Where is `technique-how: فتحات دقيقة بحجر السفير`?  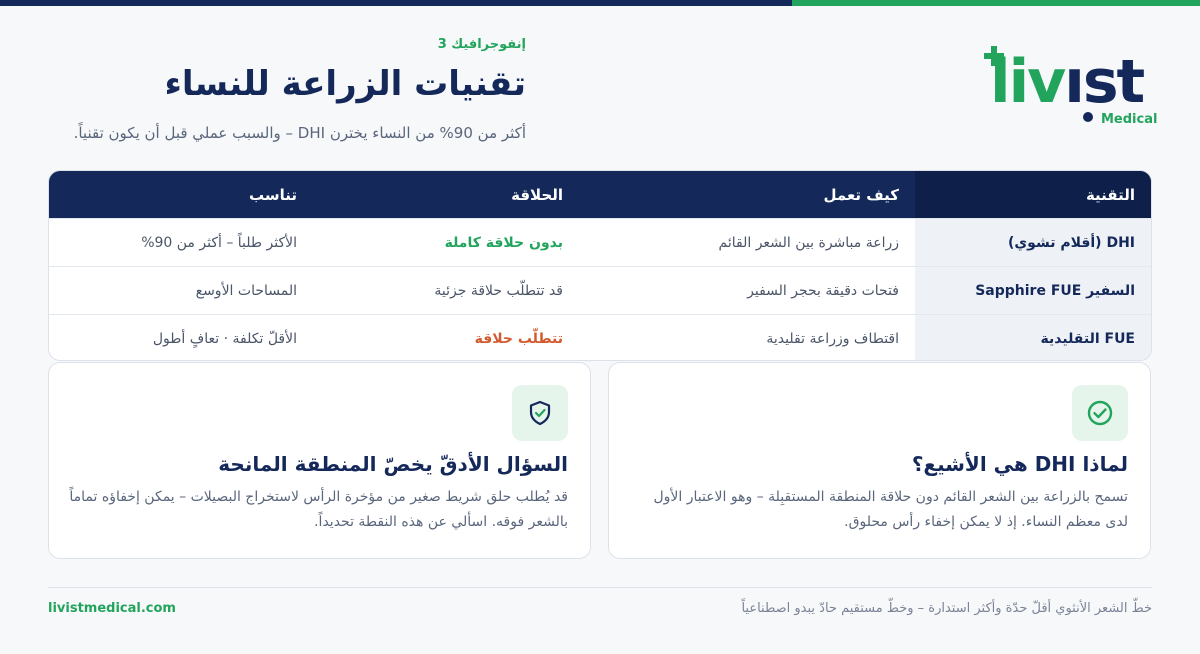
technique-how: فتحات دقيقة بحجر السفير is located at coordinates (823, 290).